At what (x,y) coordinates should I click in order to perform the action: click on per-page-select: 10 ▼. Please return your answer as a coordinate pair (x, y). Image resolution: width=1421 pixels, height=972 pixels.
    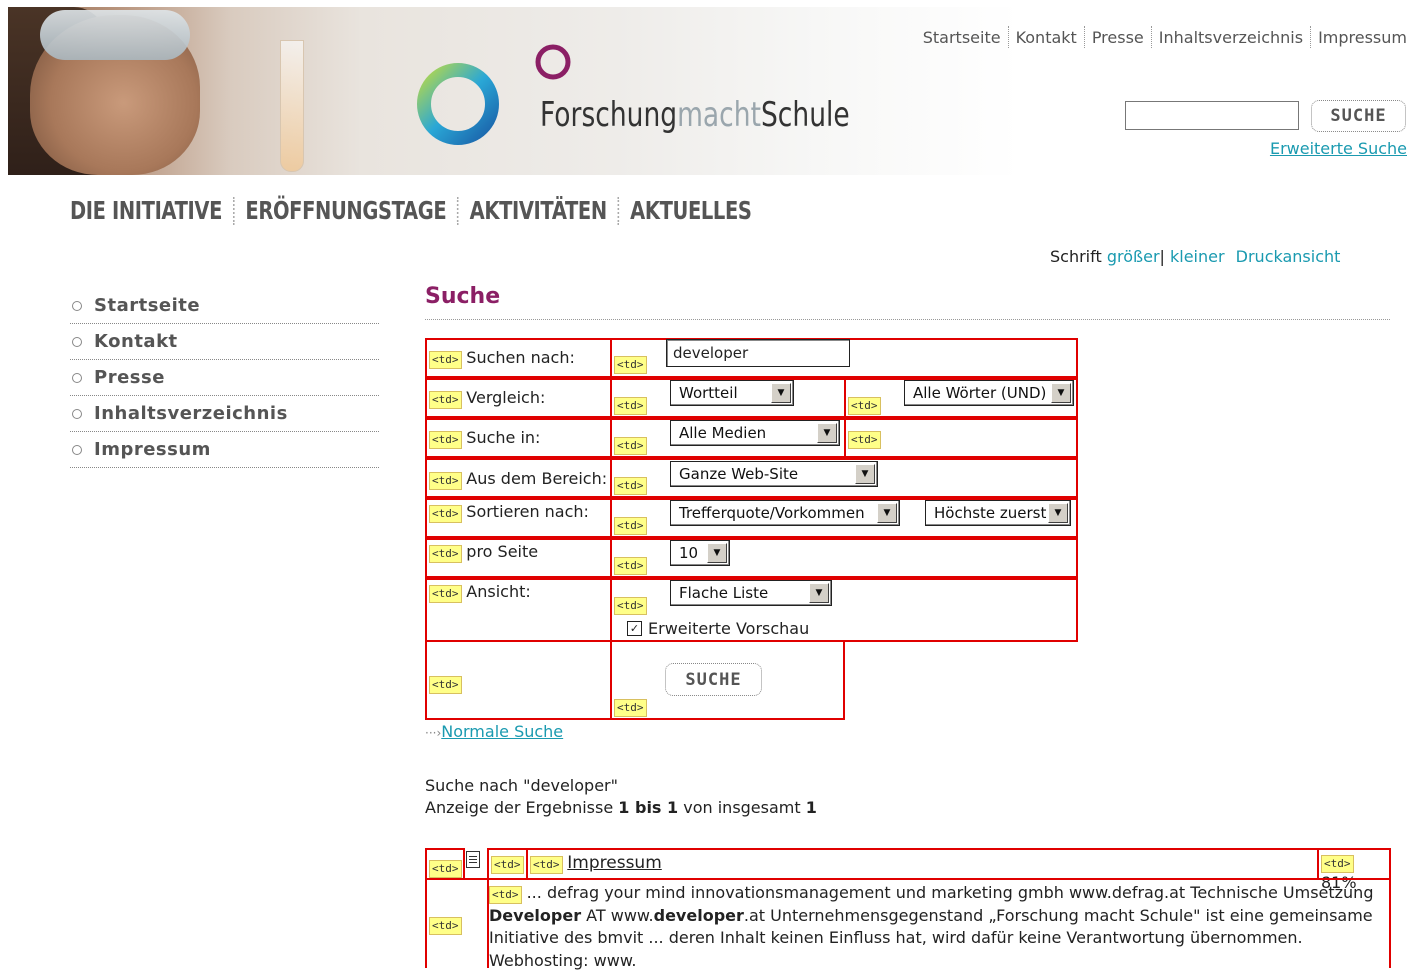
    Looking at the image, I should click on (700, 553).